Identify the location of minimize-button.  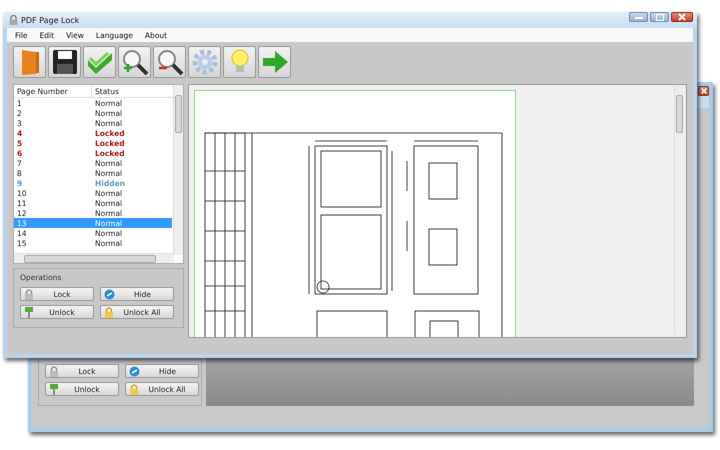
(638, 17).